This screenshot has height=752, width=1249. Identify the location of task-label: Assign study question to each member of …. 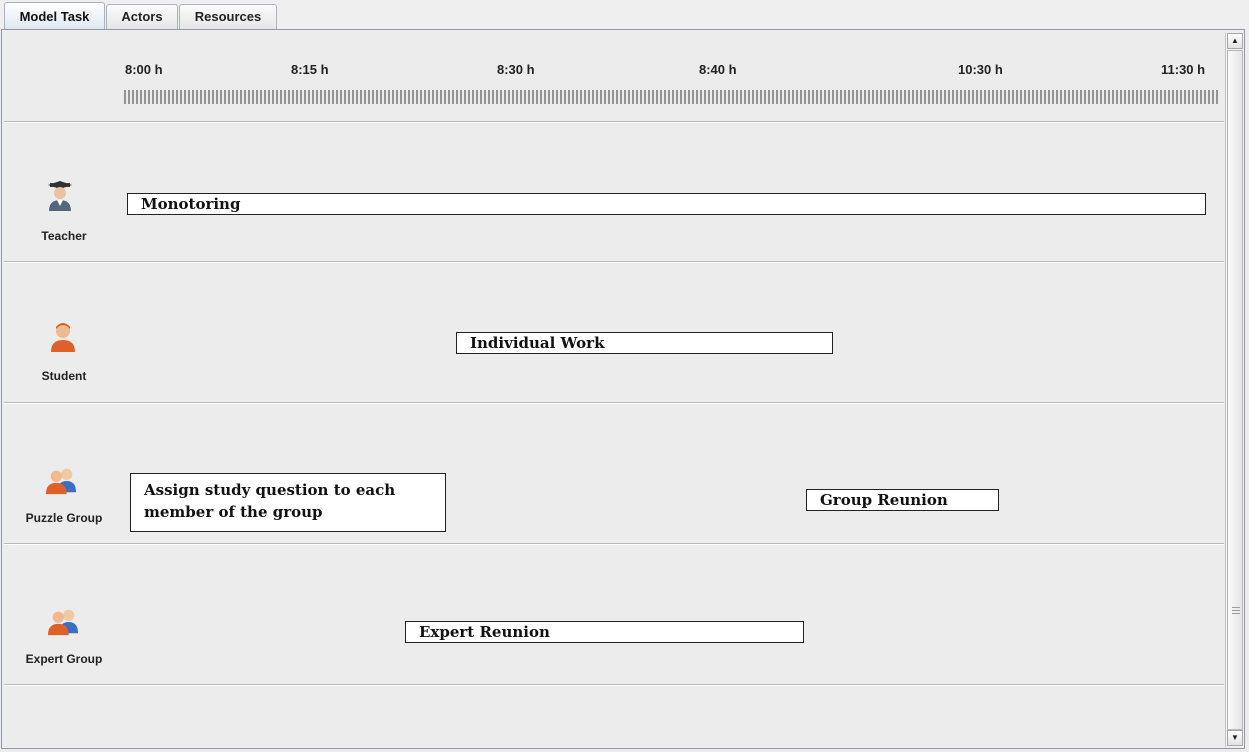
(270, 501).